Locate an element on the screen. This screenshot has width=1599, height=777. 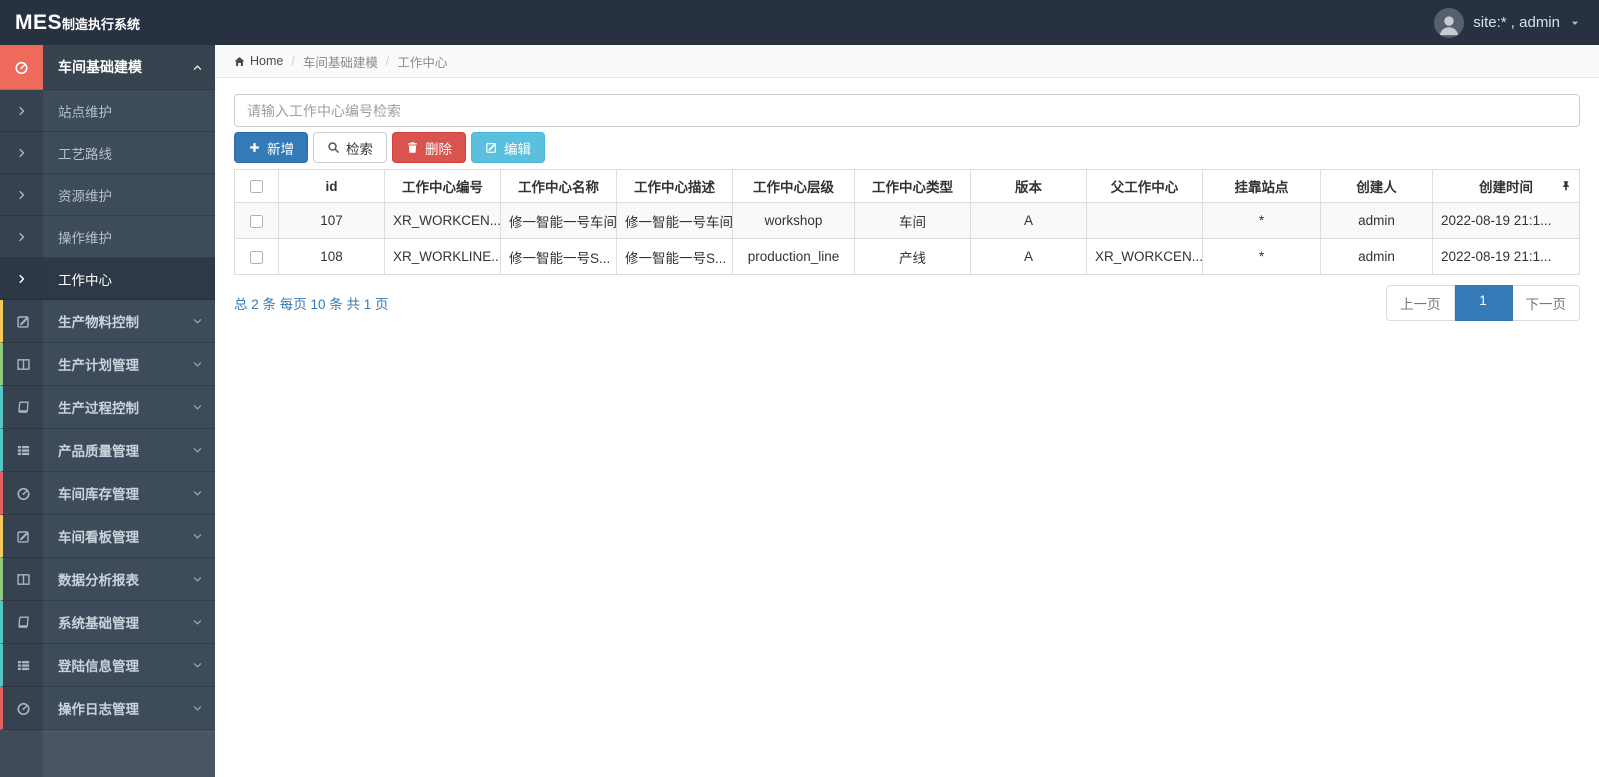
sidebar-group-label: 数据分析报表 is located at coordinates (98, 580).